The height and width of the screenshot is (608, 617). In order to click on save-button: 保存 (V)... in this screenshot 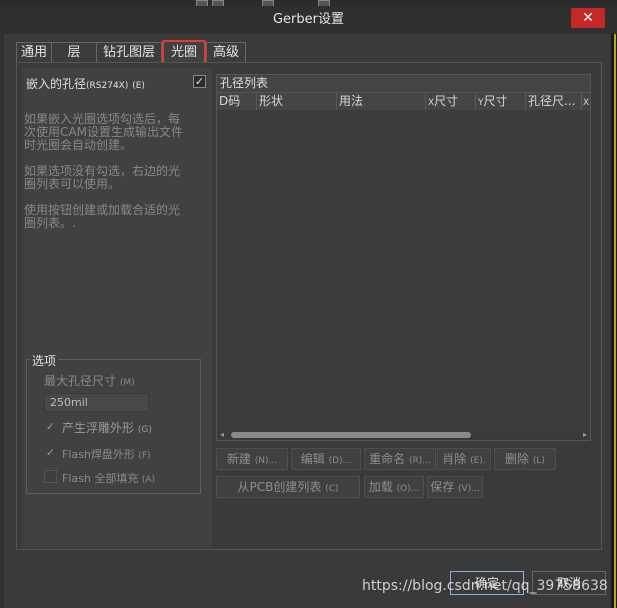, I will do `click(455, 487)`.